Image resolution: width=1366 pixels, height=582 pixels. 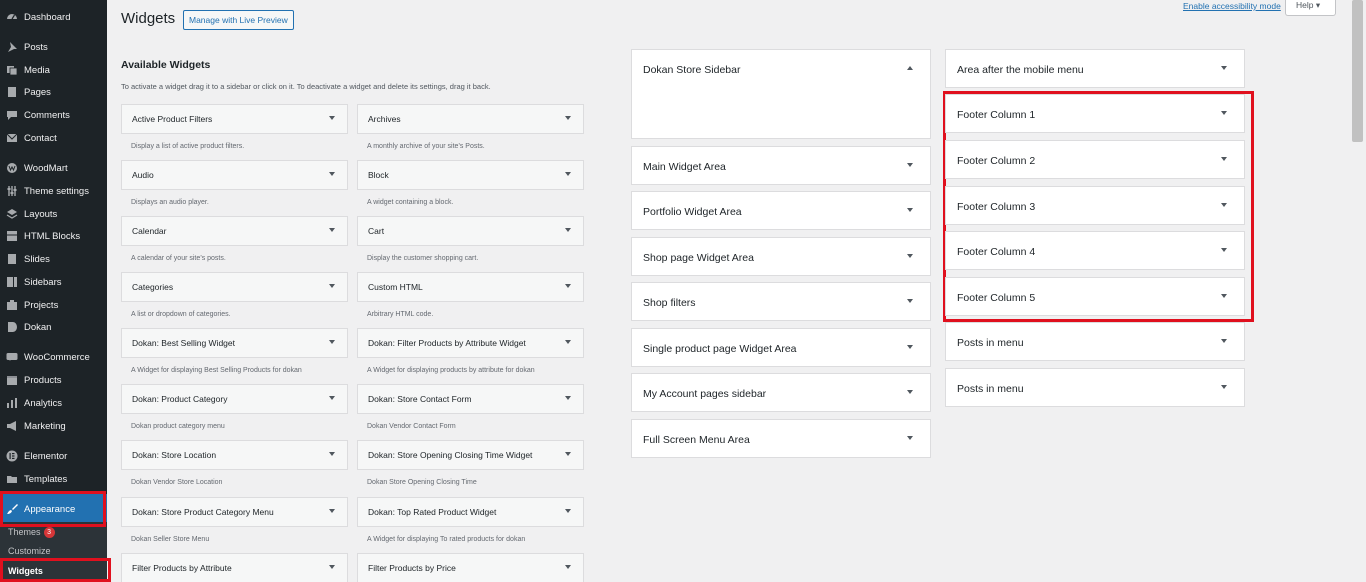 I want to click on menu-slides: Slides, so click(x=53, y=259).